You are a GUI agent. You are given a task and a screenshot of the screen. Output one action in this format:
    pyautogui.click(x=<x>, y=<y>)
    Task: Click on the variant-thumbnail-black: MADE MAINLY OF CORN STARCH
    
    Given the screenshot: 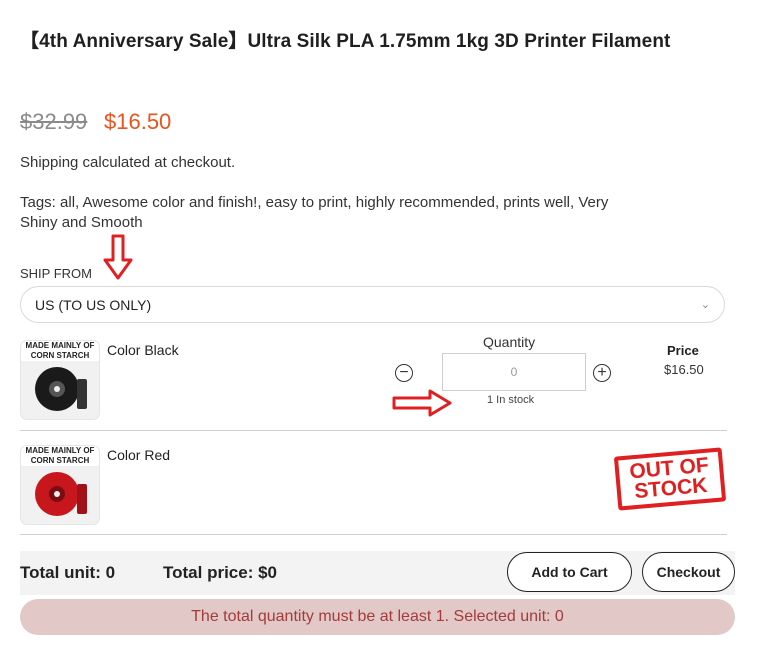 What is the action you would take?
    pyautogui.click(x=60, y=380)
    